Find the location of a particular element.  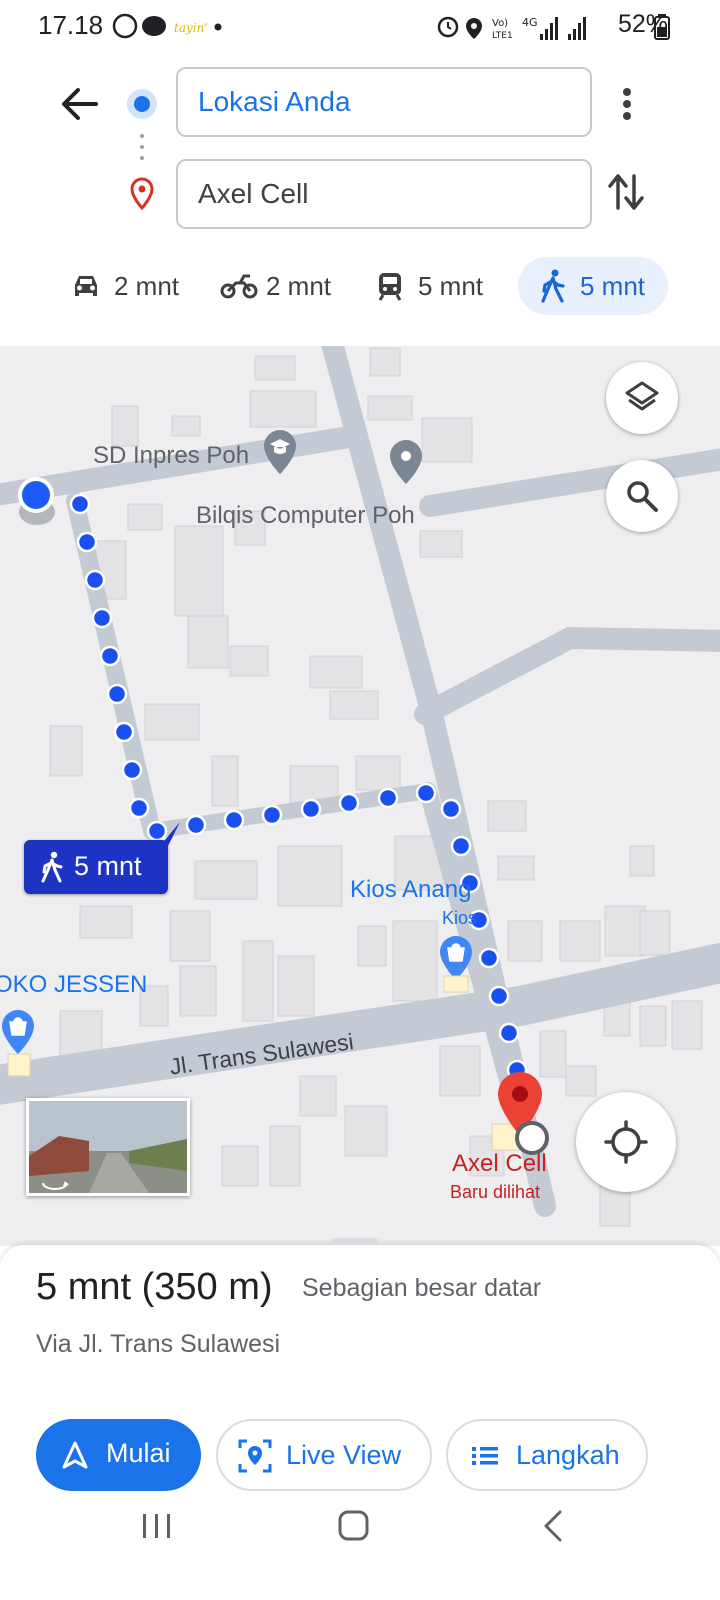

street-view-image is located at coordinates (108, 1147).